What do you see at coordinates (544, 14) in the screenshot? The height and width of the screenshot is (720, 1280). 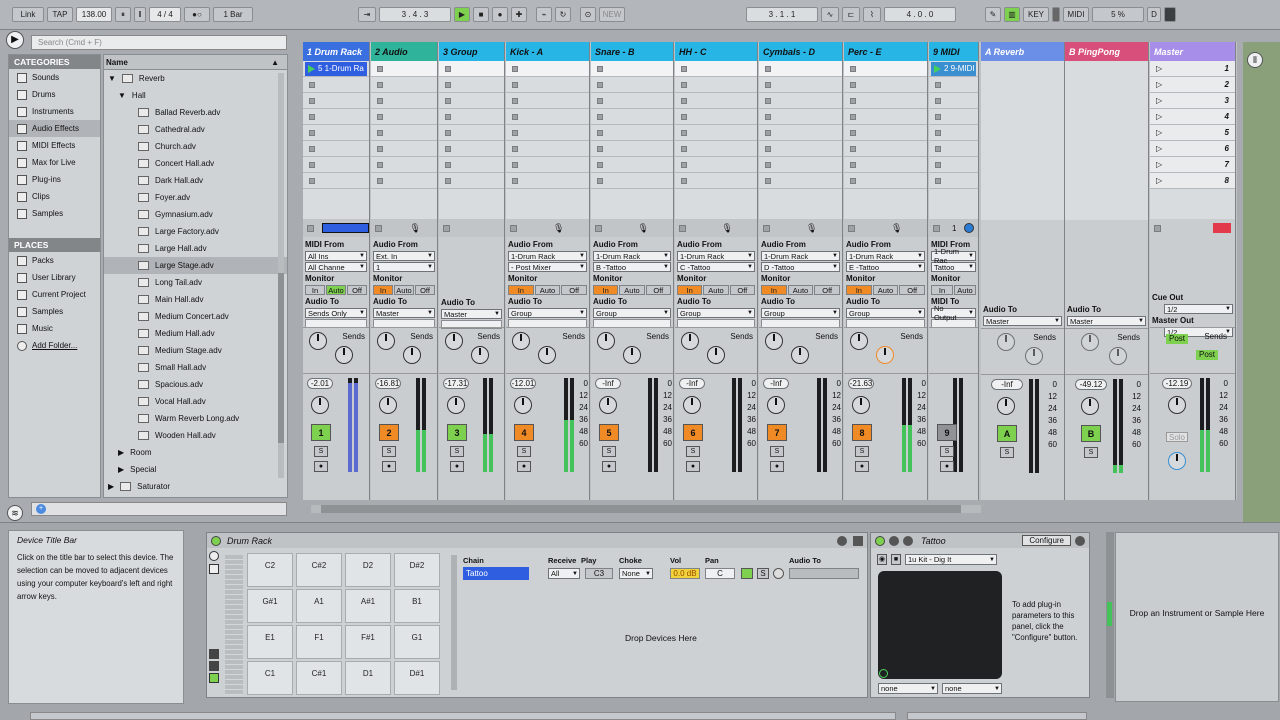 I see `automation-arm-button: ⌁` at bounding box center [544, 14].